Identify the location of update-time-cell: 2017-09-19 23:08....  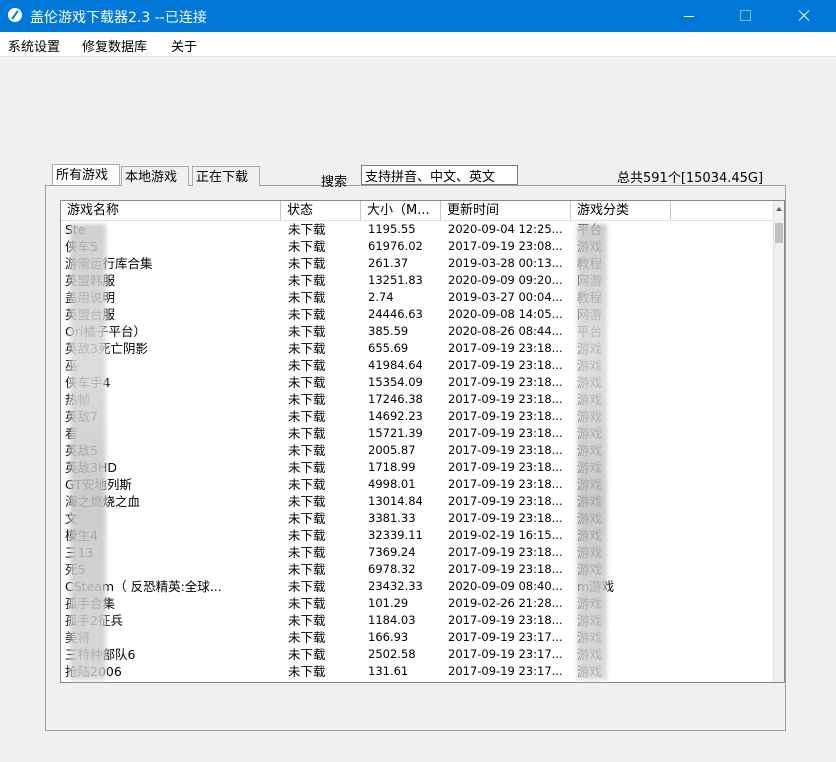
(505, 246).